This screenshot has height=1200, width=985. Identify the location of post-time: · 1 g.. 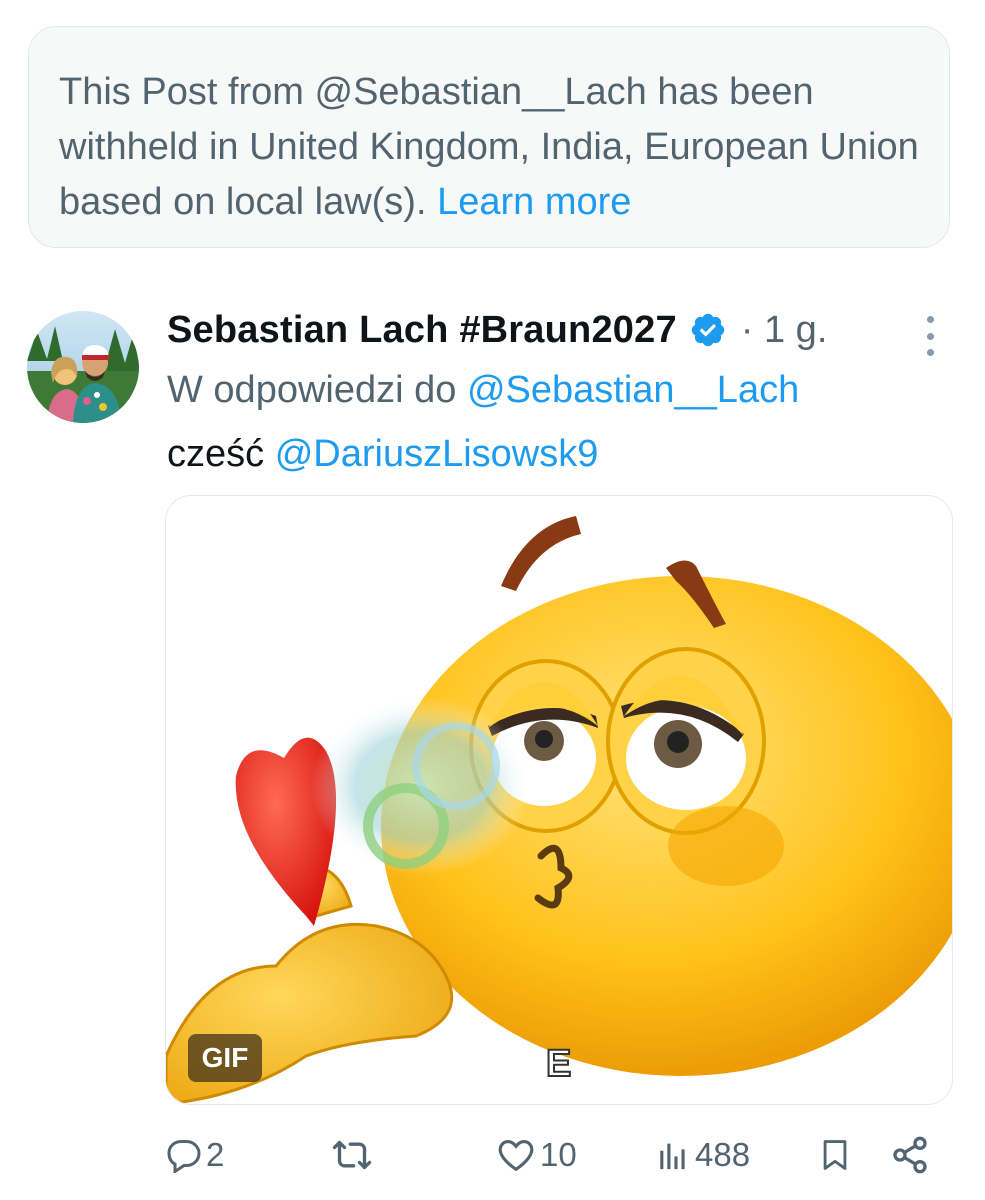
(784, 330).